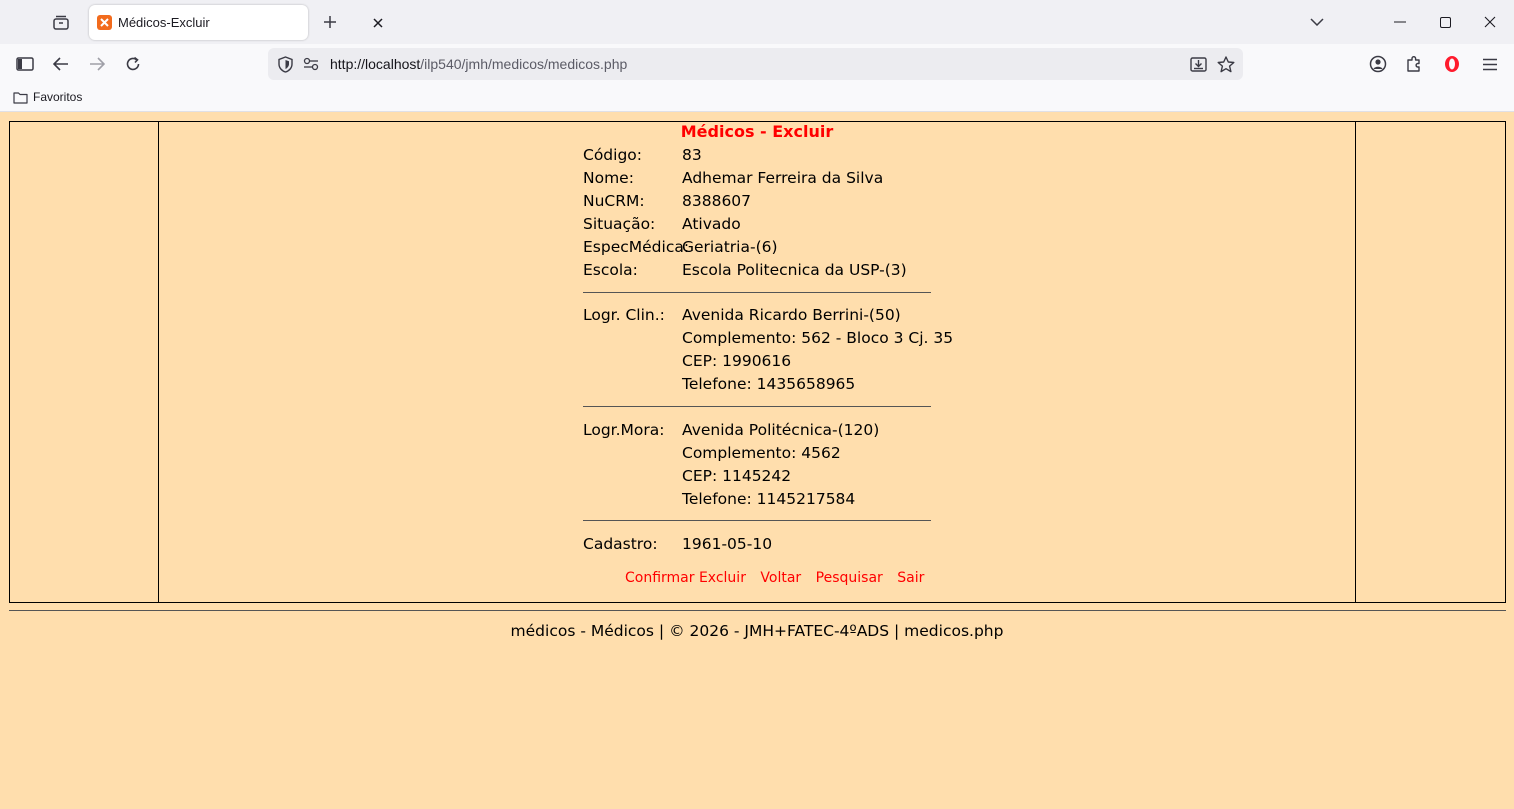  I want to click on field-value: 83, so click(692, 155).